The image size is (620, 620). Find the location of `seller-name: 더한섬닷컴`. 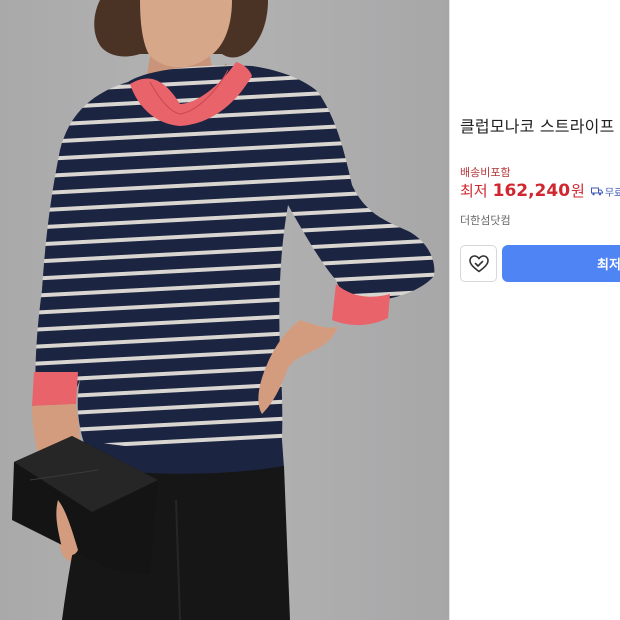

seller-name: 더한섬닷컴 is located at coordinates (485, 220).